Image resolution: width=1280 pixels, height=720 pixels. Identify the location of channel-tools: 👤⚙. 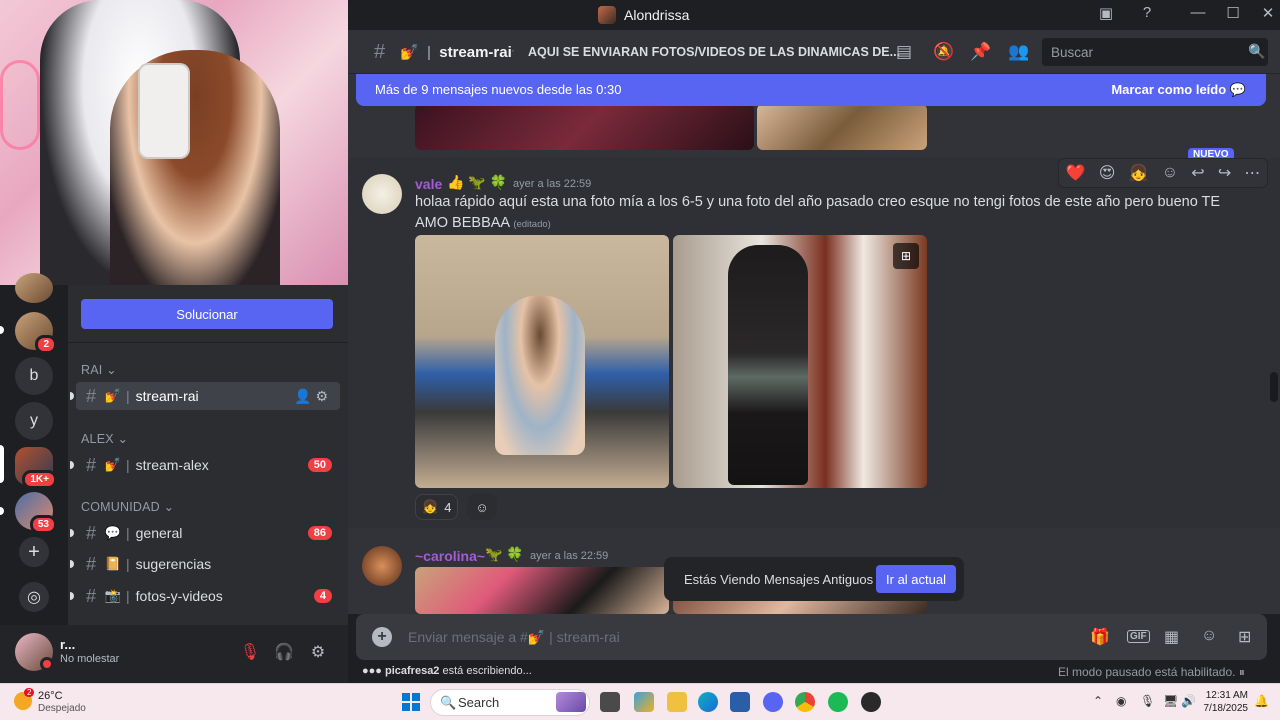
(313, 396).